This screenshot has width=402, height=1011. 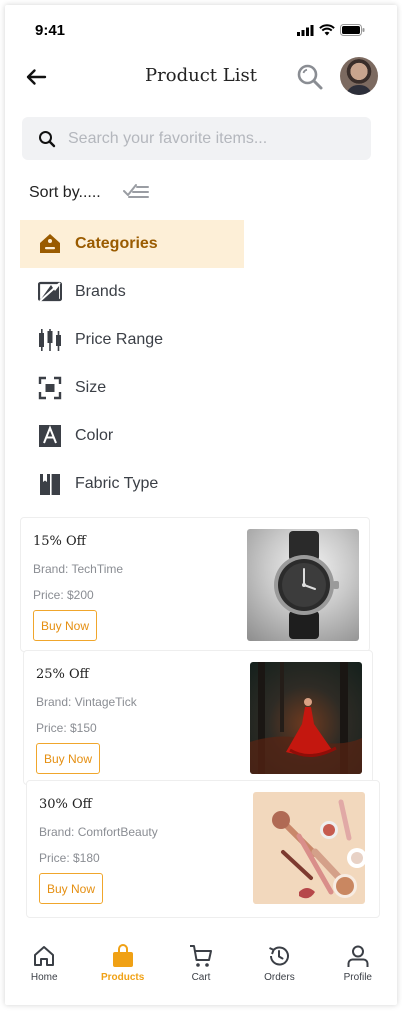 I want to click on page-title: Product List, so click(x=201, y=75).